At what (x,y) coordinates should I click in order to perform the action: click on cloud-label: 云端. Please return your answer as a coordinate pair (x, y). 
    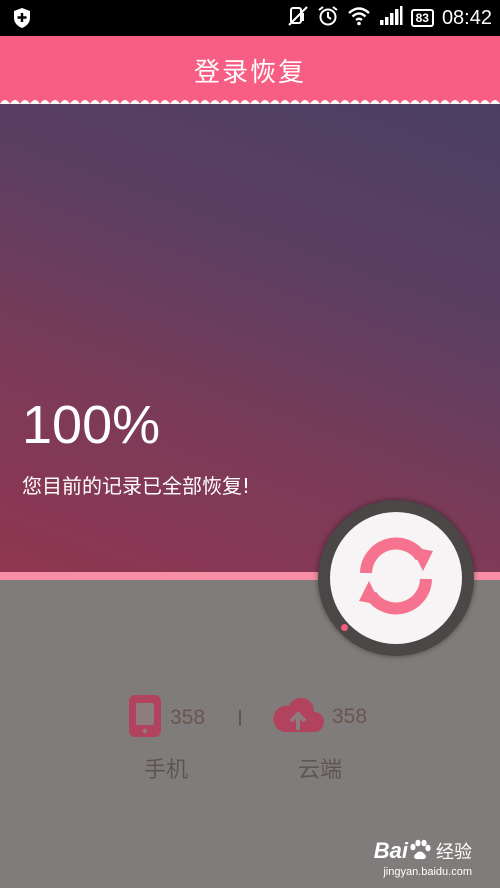
    Looking at the image, I should click on (320, 770).